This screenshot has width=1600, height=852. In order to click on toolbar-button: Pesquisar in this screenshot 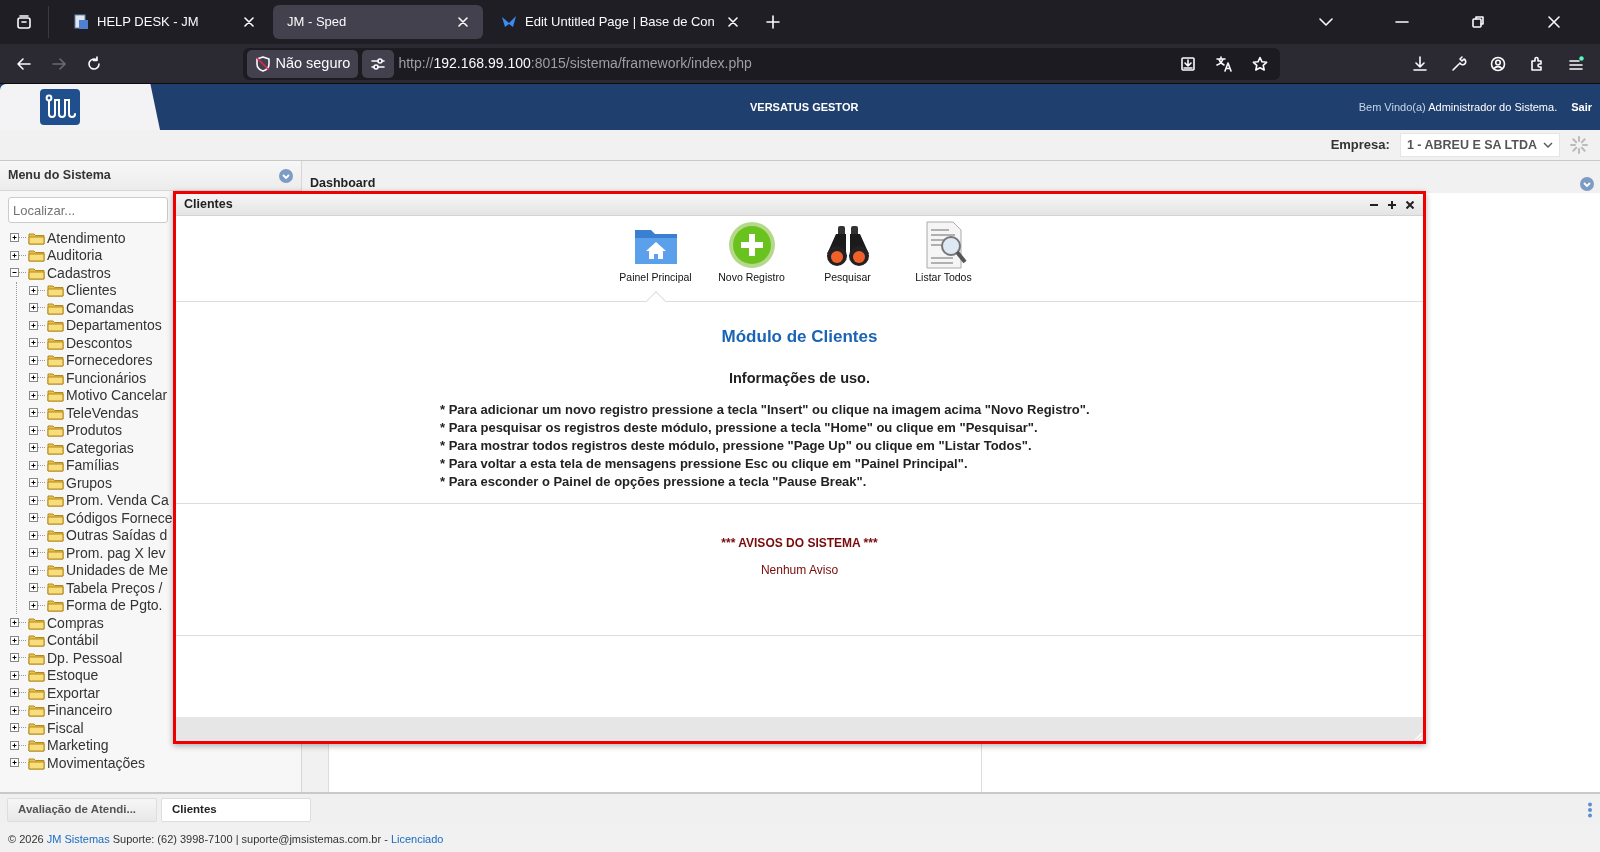, I will do `click(847, 258)`.